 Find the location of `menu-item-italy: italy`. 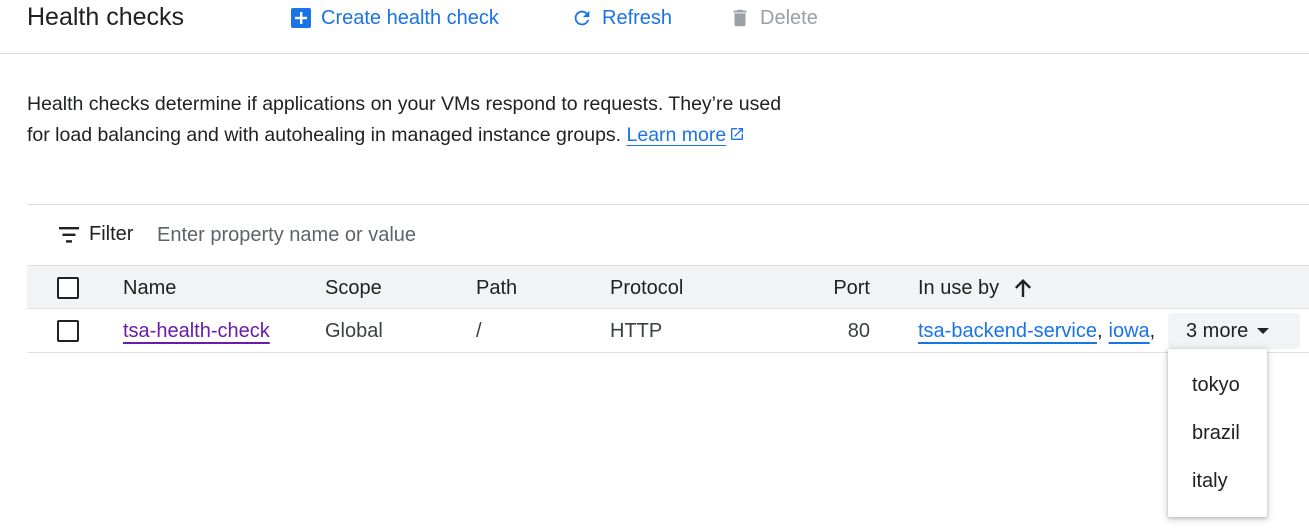

menu-item-italy: italy is located at coordinates (1217, 481).